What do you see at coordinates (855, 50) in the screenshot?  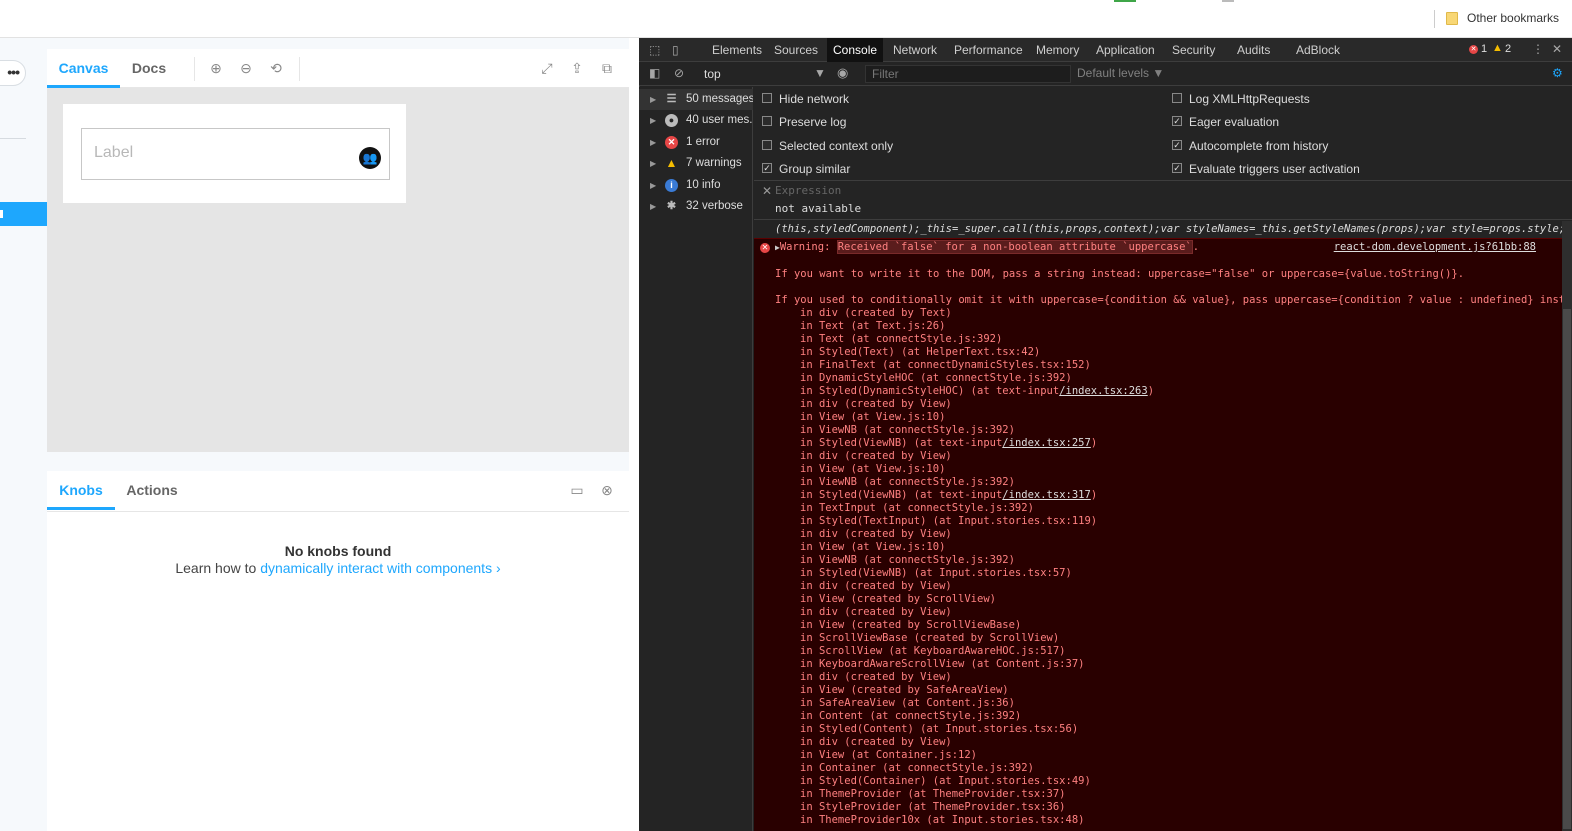 I see `tab-console: Console` at bounding box center [855, 50].